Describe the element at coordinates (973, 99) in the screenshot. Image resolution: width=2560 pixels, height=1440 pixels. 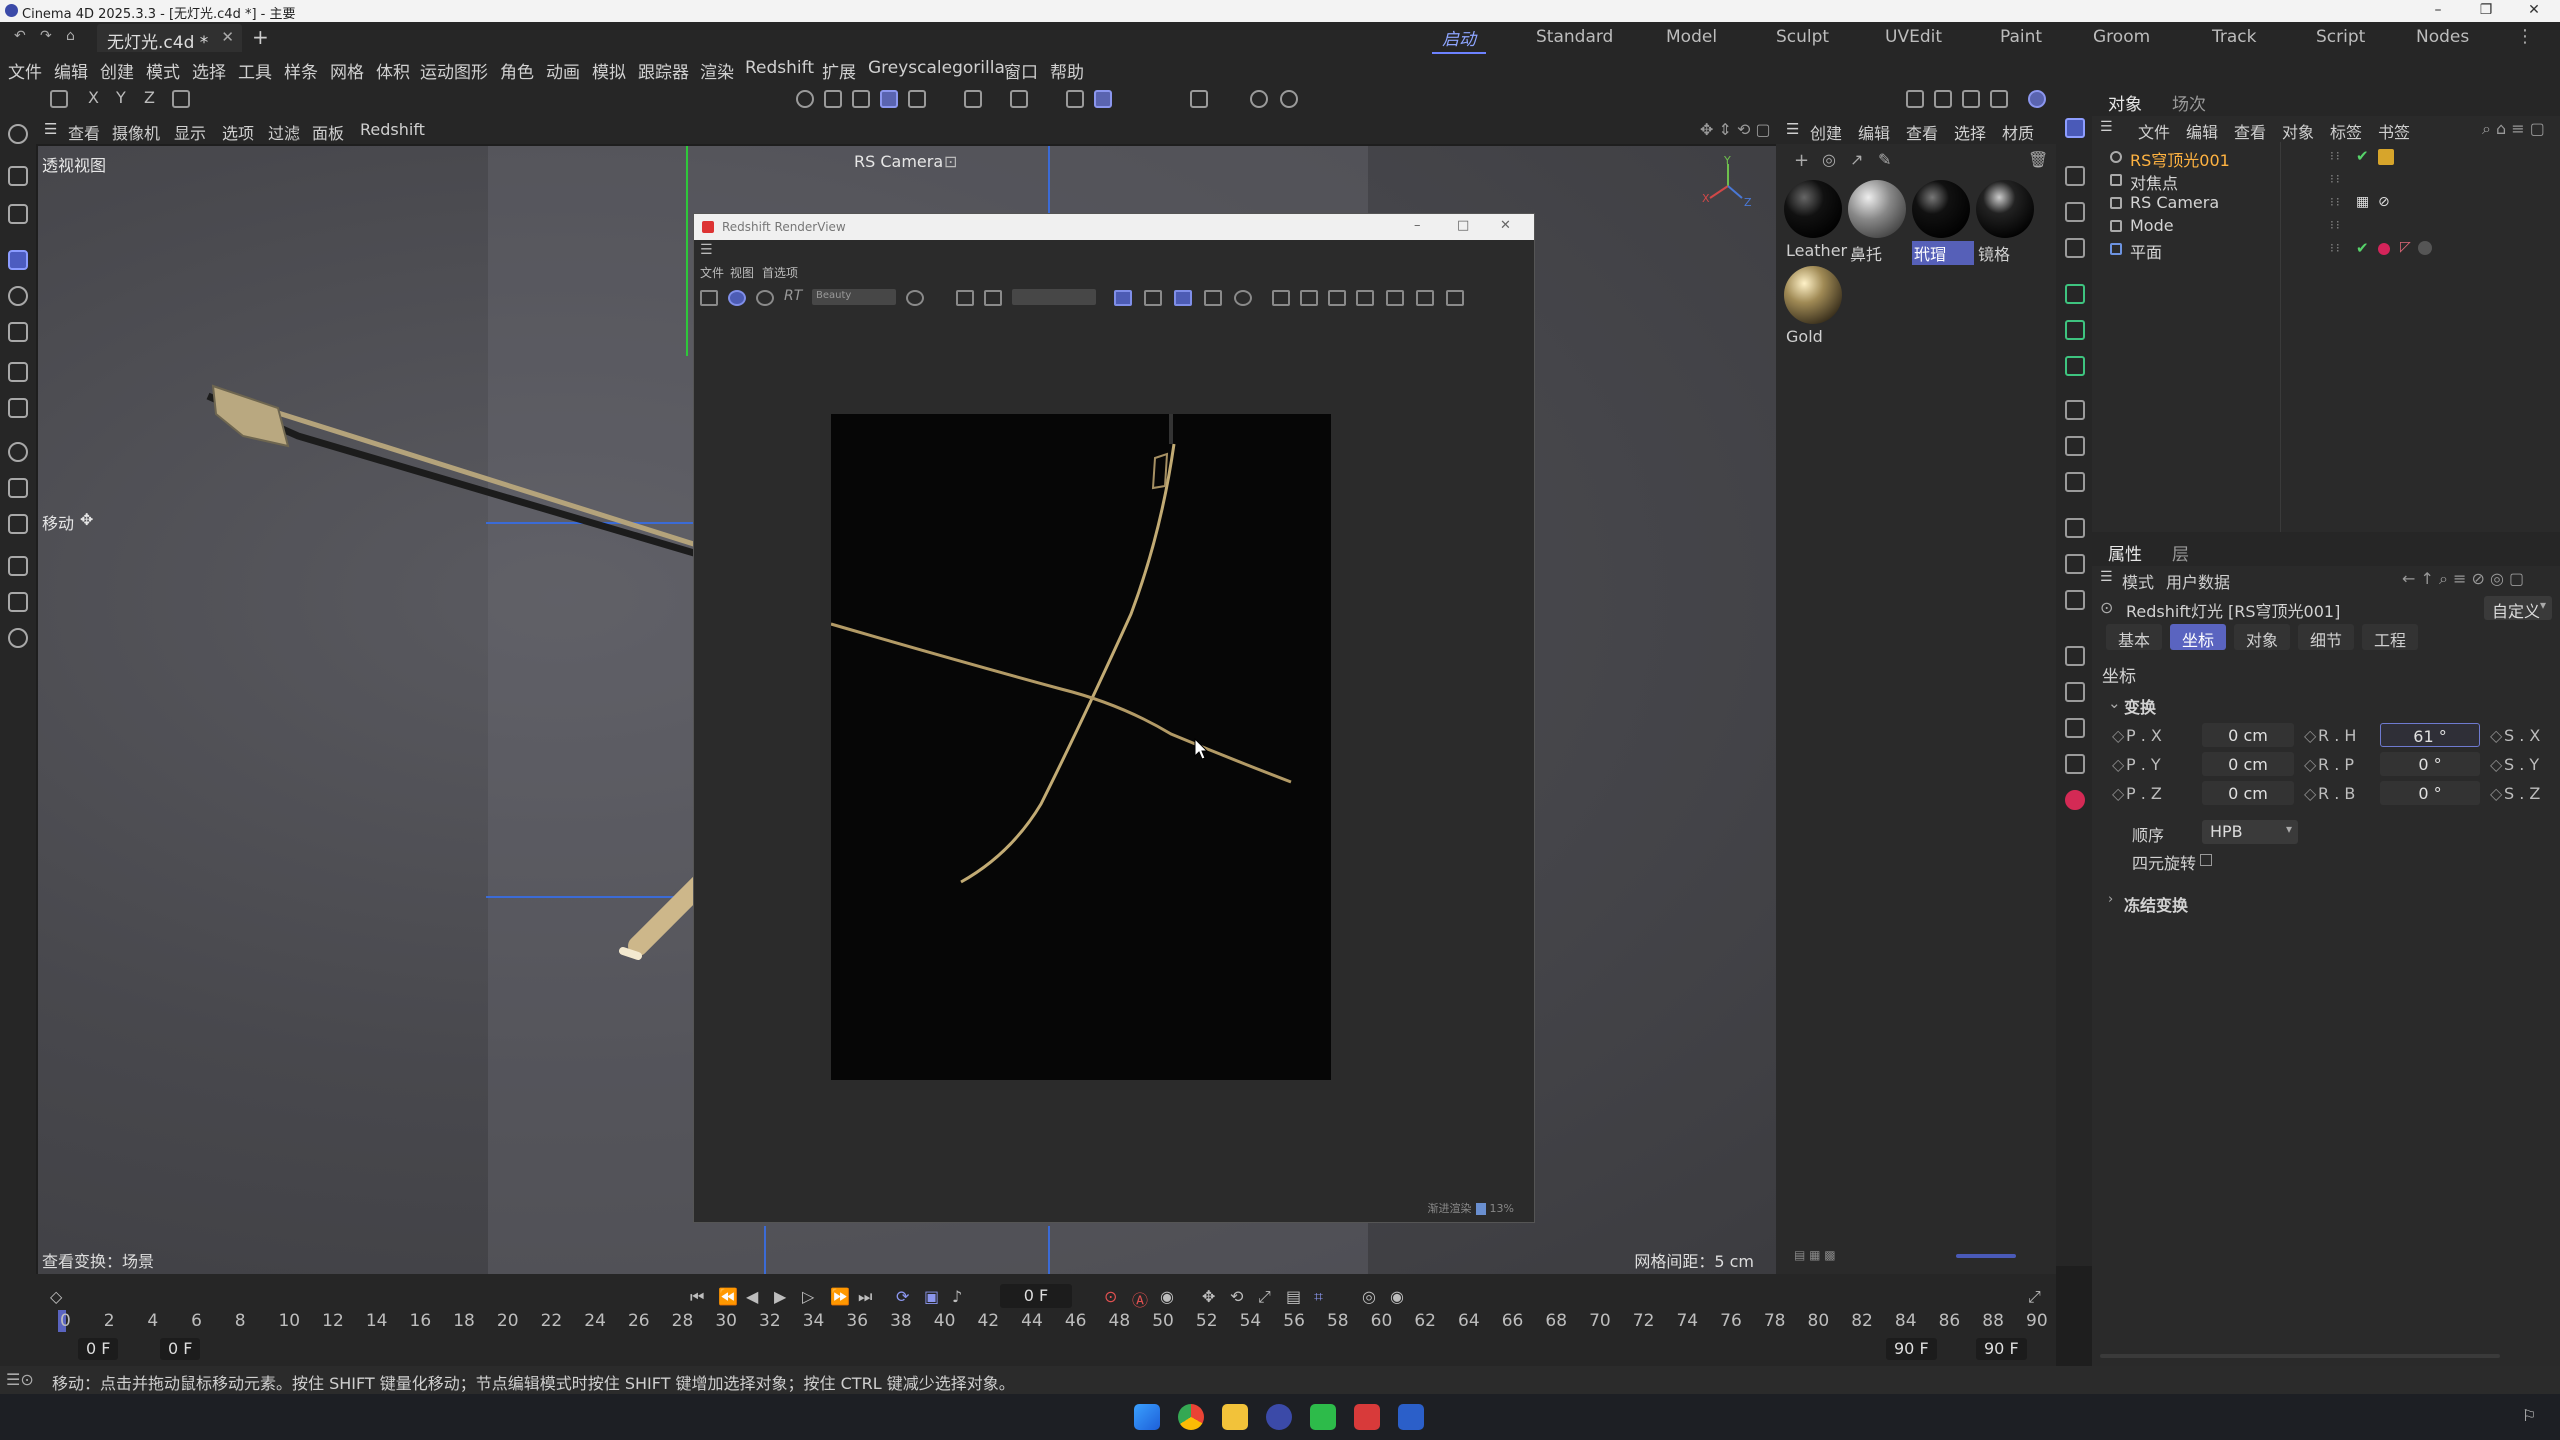
I see `axis-mode-icon` at that location.